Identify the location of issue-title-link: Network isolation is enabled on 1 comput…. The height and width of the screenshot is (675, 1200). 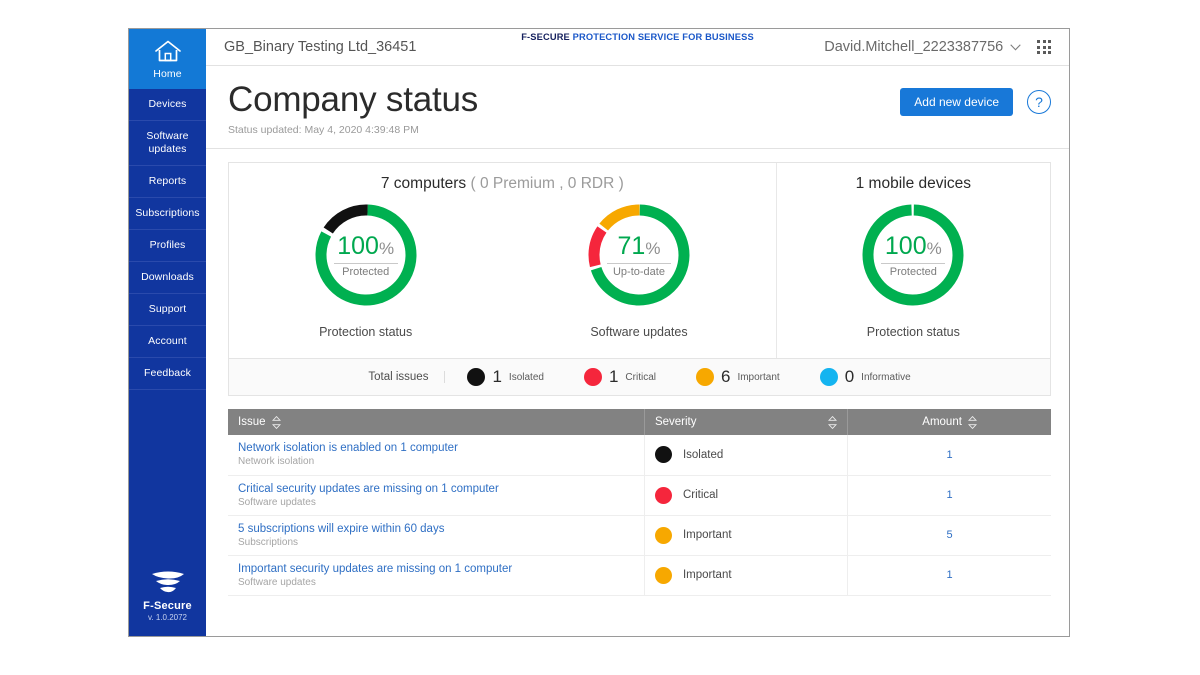
(436, 448).